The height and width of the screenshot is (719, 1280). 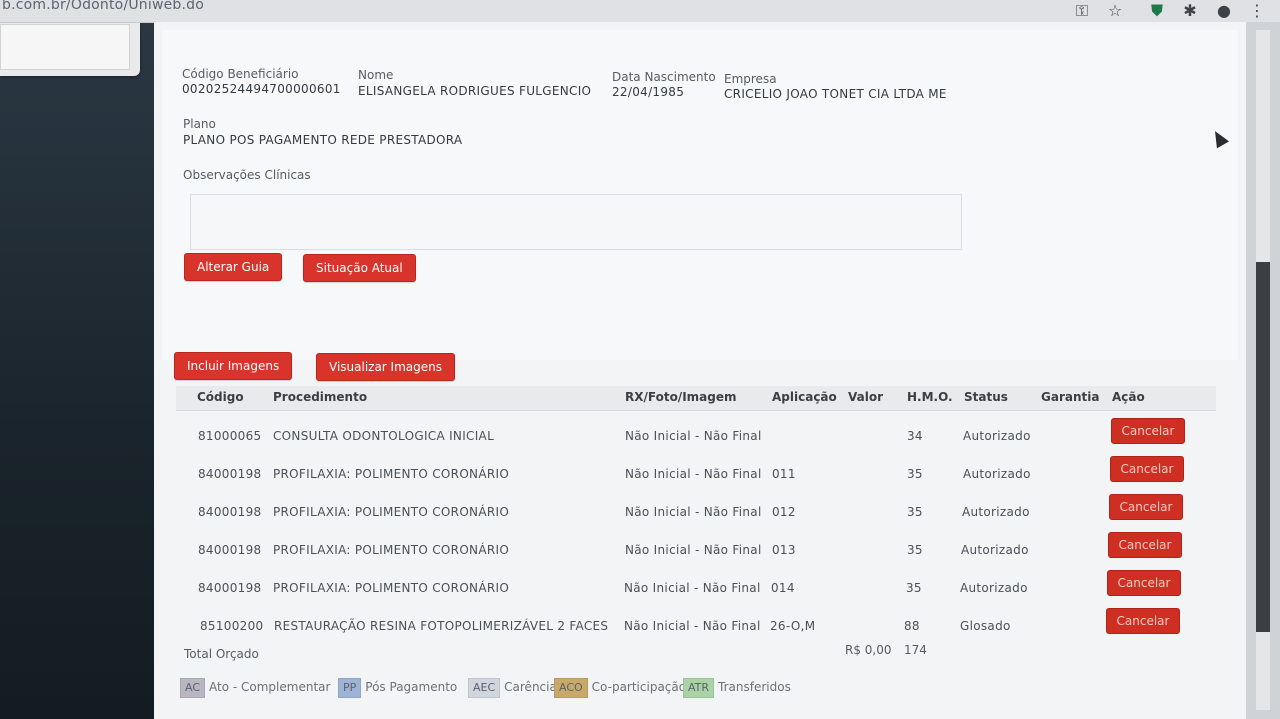 I want to click on page-scrollbar, so click(x=1263, y=370).